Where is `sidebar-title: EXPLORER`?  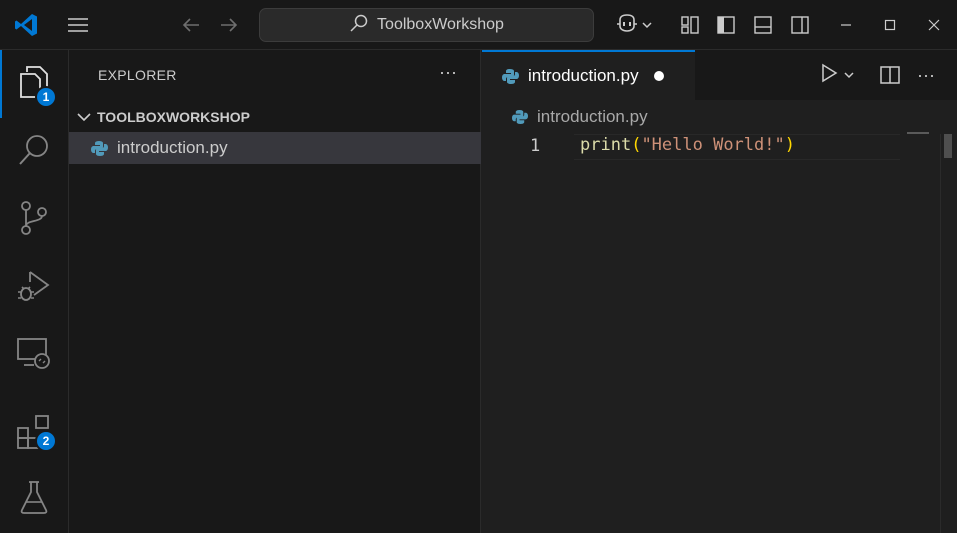
sidebar-title: EXPLORER is located at coordinates (137, 75).